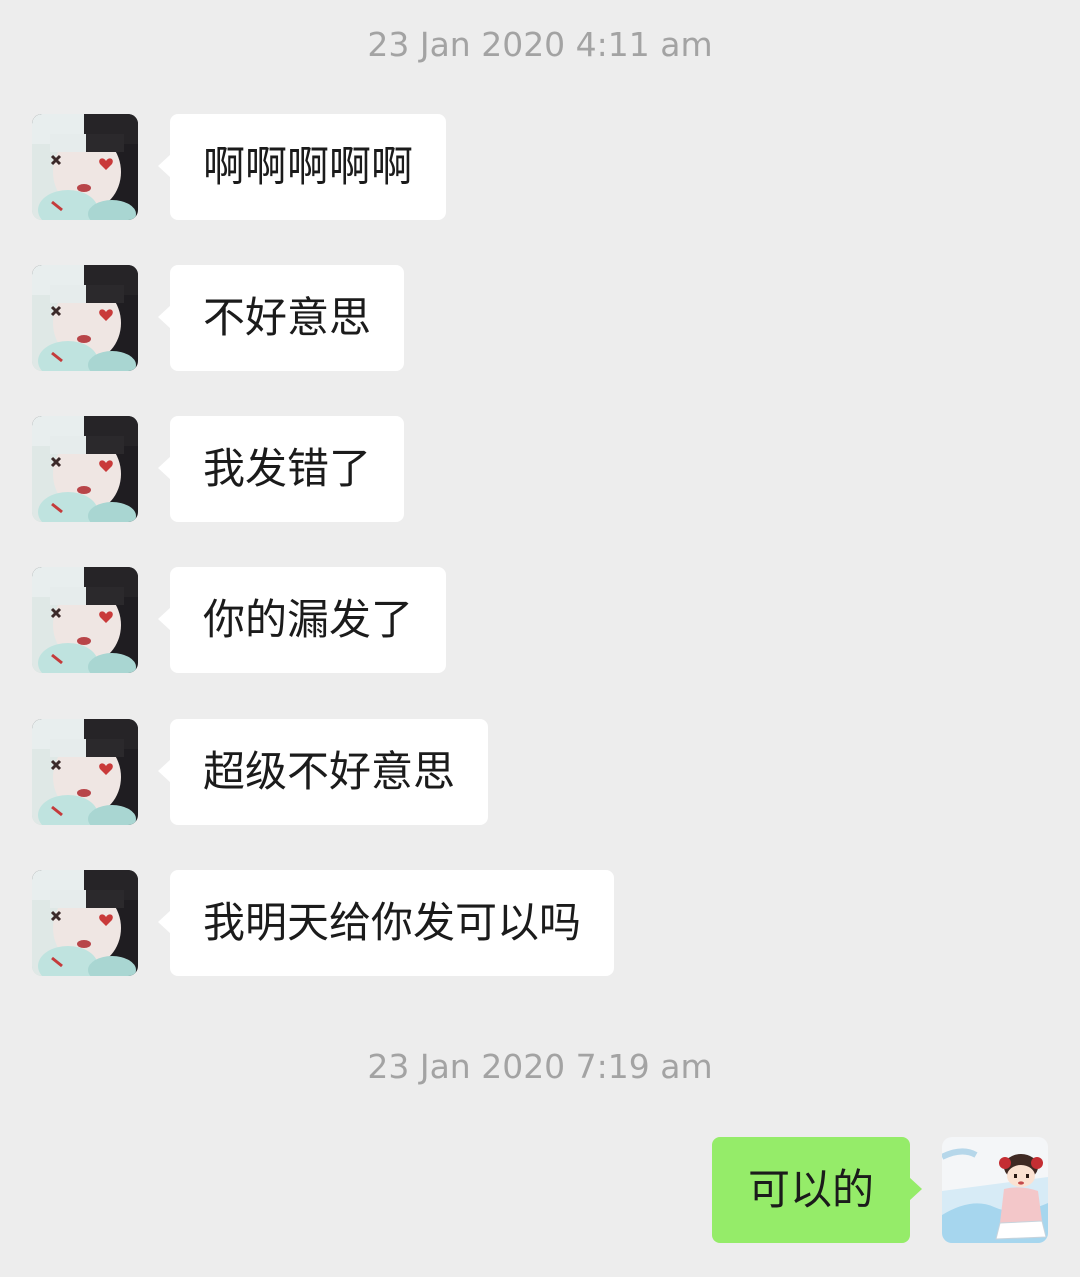 This screenshot has height=1277, width=1080. Describe the element at coordinates (386, 923) in the screenshot. I see `incoming-message-bubble: 我明天给你发可以吗` at that location.